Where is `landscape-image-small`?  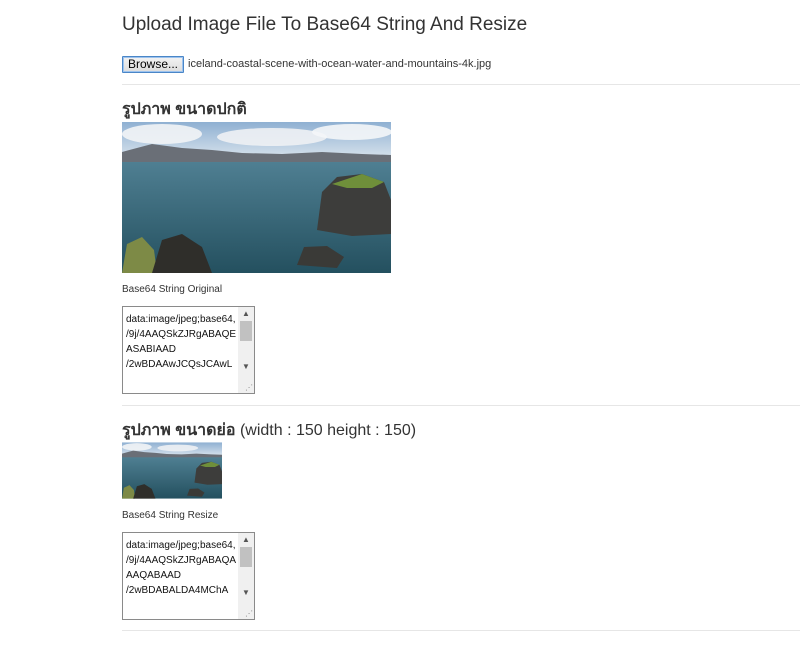
landscape-image-small is located at coordinates (172, 470).